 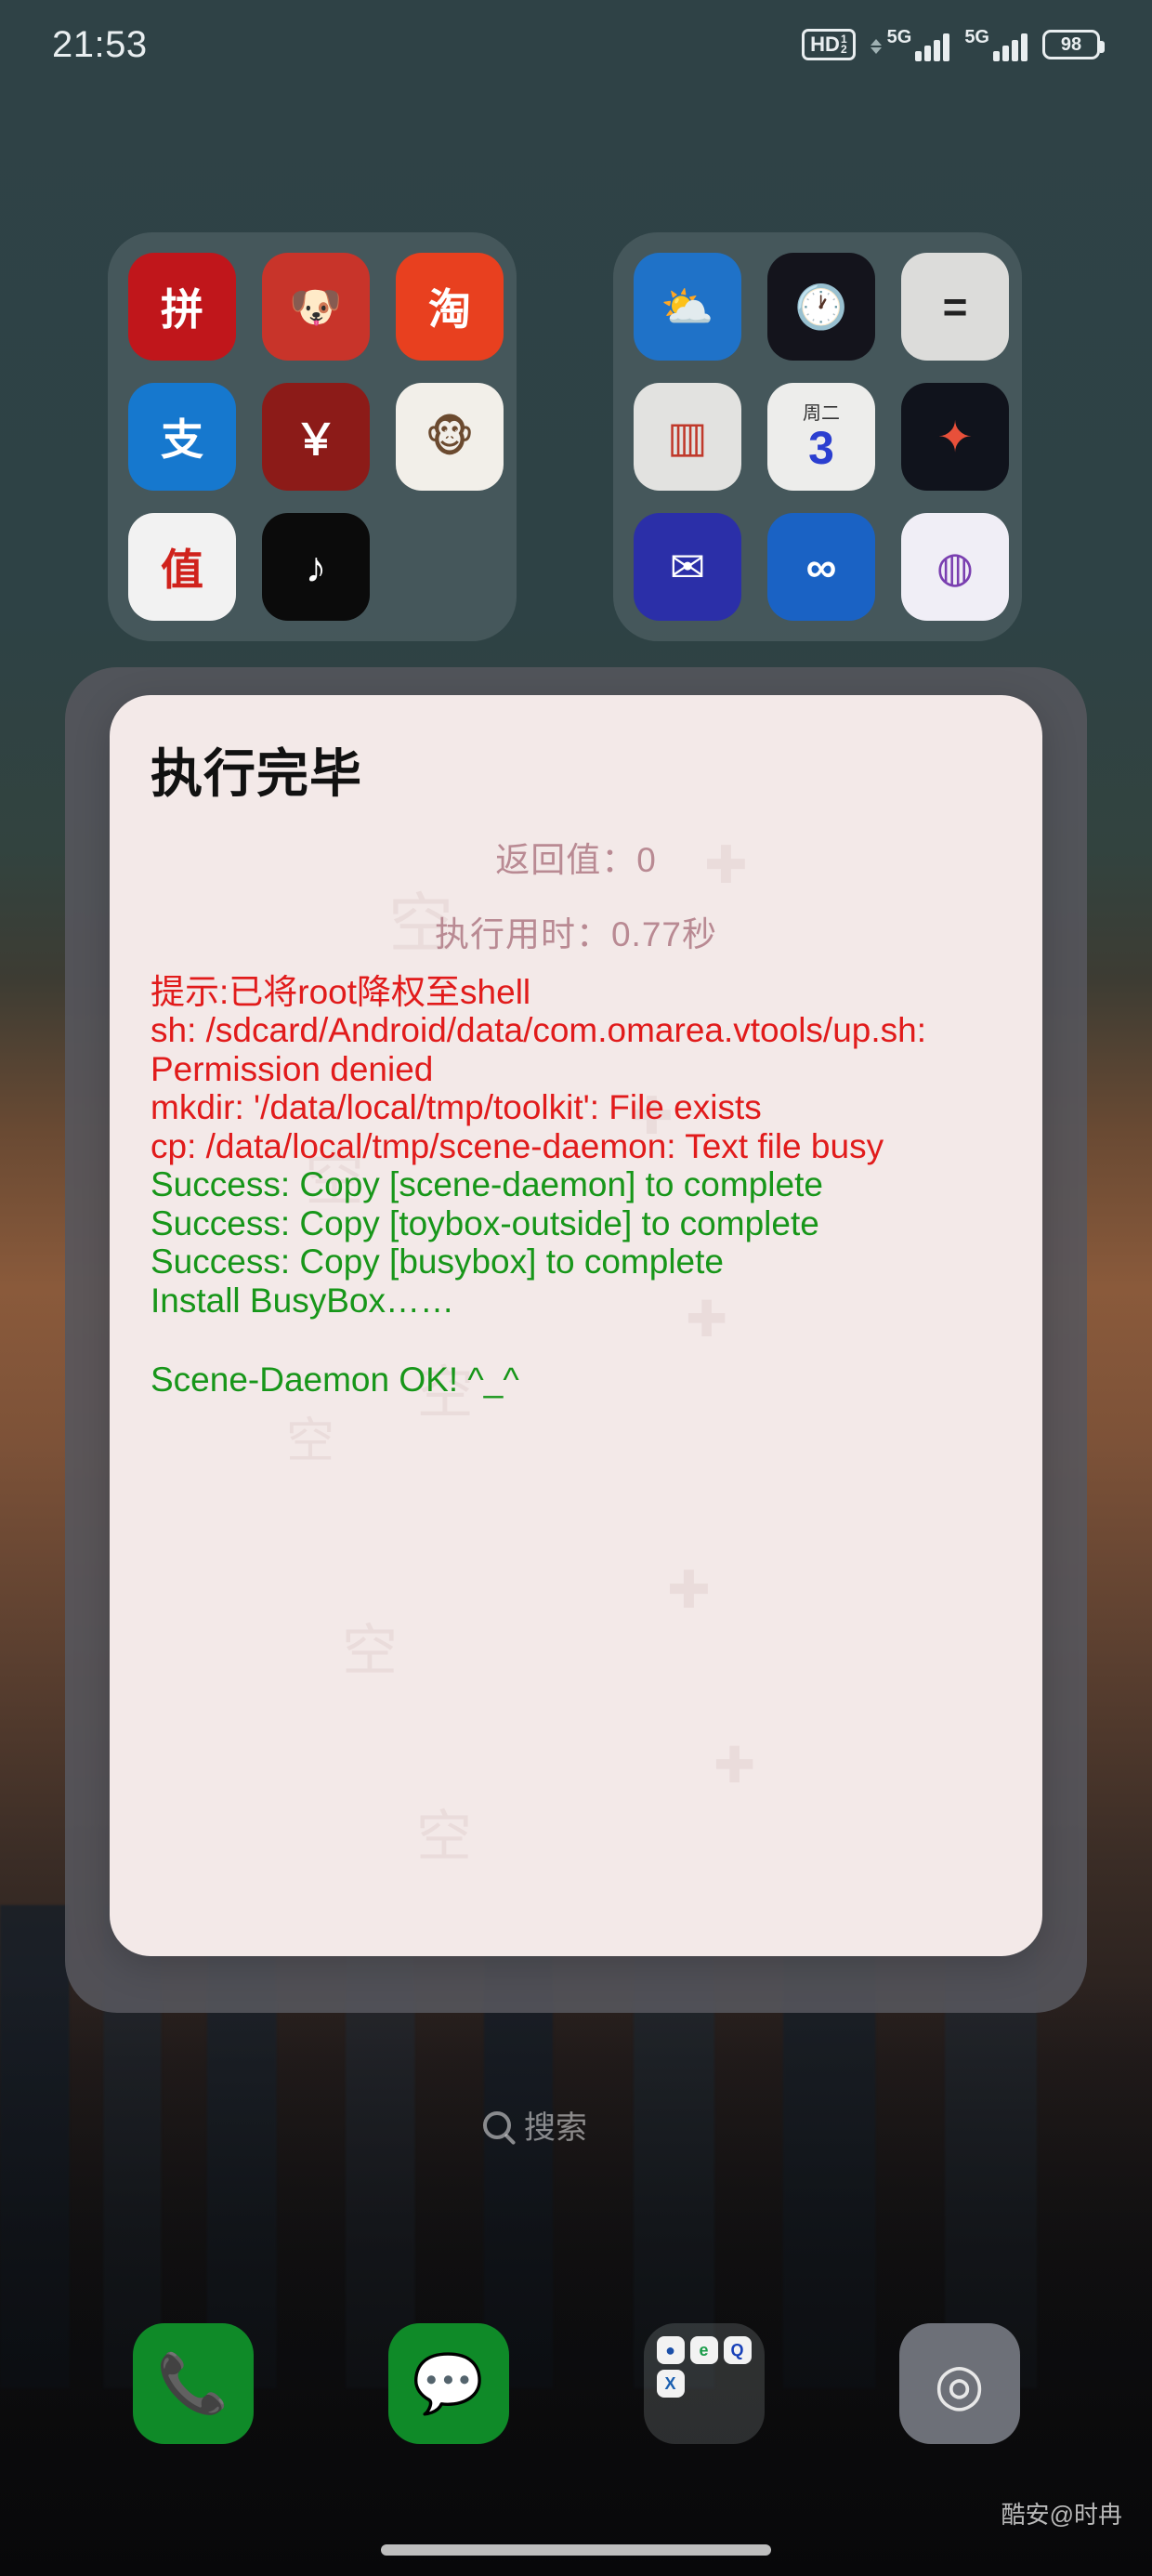 What do you see at coordinates (576, 44) in the screenshot?
I see `status-bar: 21:53 HD 1 2 5G 5G 98` at bounding box center [576, 44].